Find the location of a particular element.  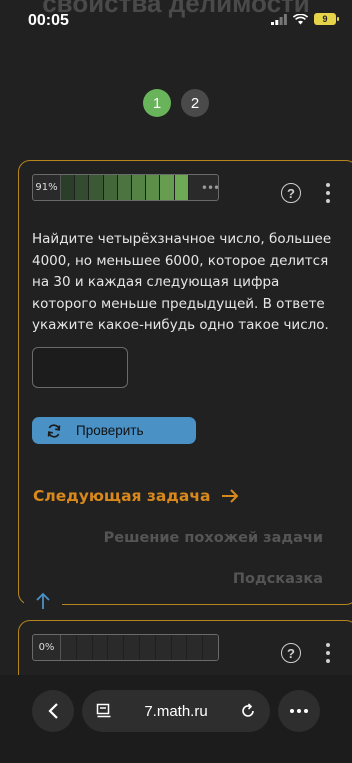

progress-segments is located at coordinates (132, 187).